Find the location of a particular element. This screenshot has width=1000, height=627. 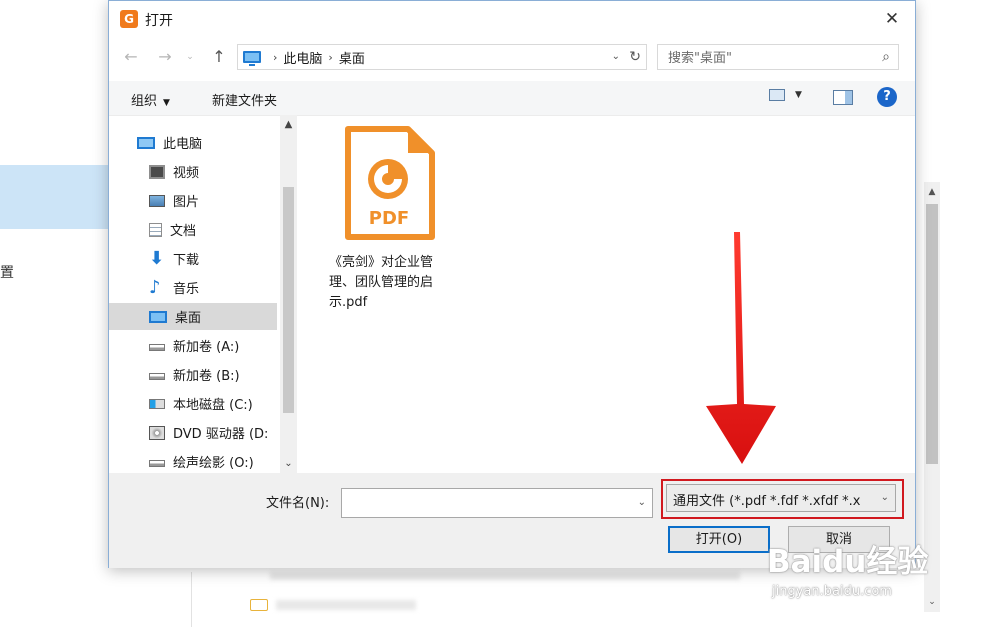

dvd-icon is located at coordinates (157, 432).